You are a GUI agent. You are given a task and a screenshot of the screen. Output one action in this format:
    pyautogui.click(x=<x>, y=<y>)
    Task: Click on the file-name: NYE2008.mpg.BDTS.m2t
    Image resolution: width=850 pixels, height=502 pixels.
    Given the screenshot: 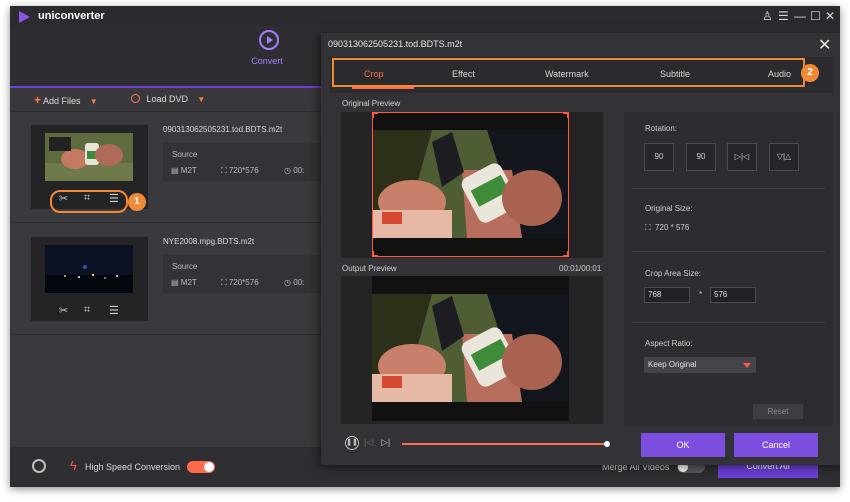 What is the action you would take?
    pyautogui.click(x=209, y=241)
    